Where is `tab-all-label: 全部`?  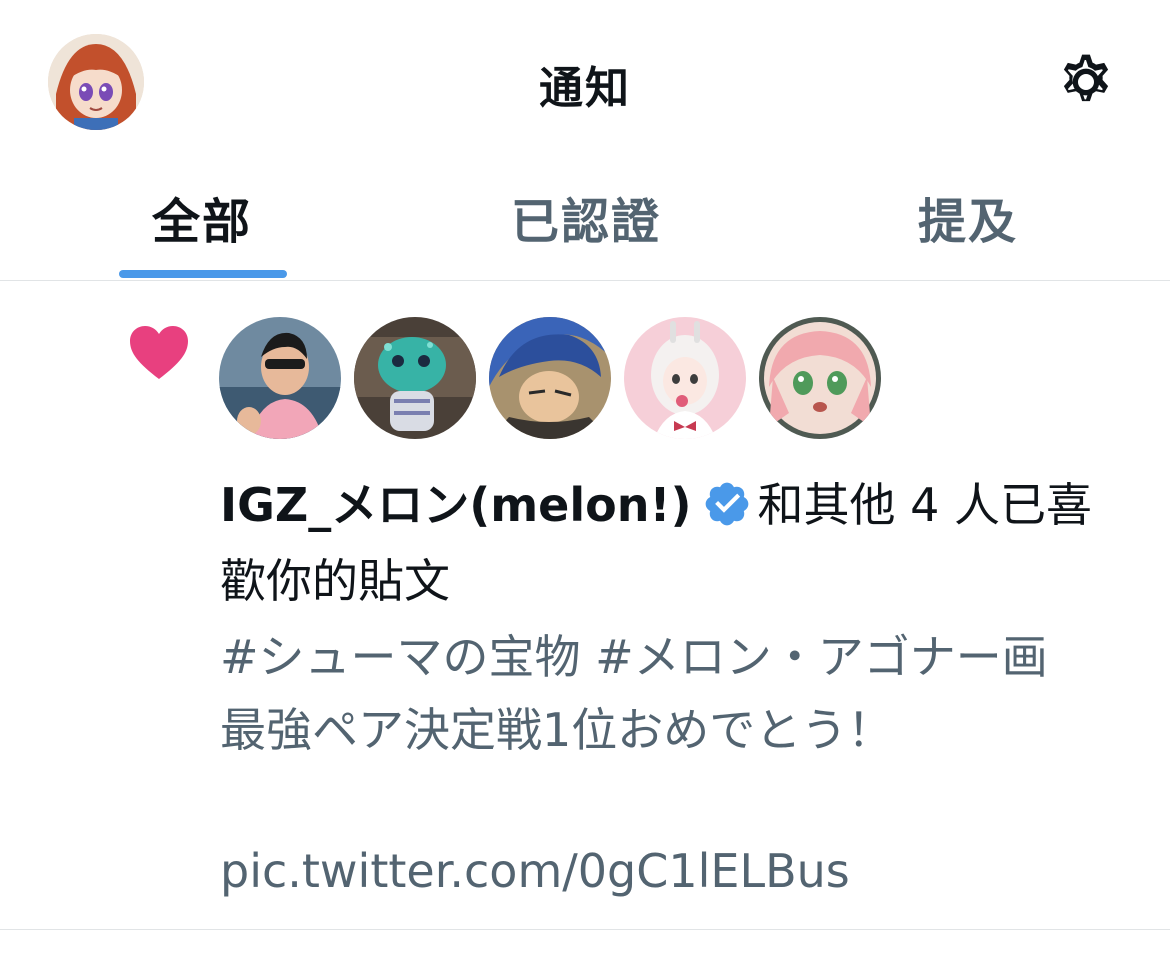
tab-all-label: 全部 is located at coordinates (201, 222).